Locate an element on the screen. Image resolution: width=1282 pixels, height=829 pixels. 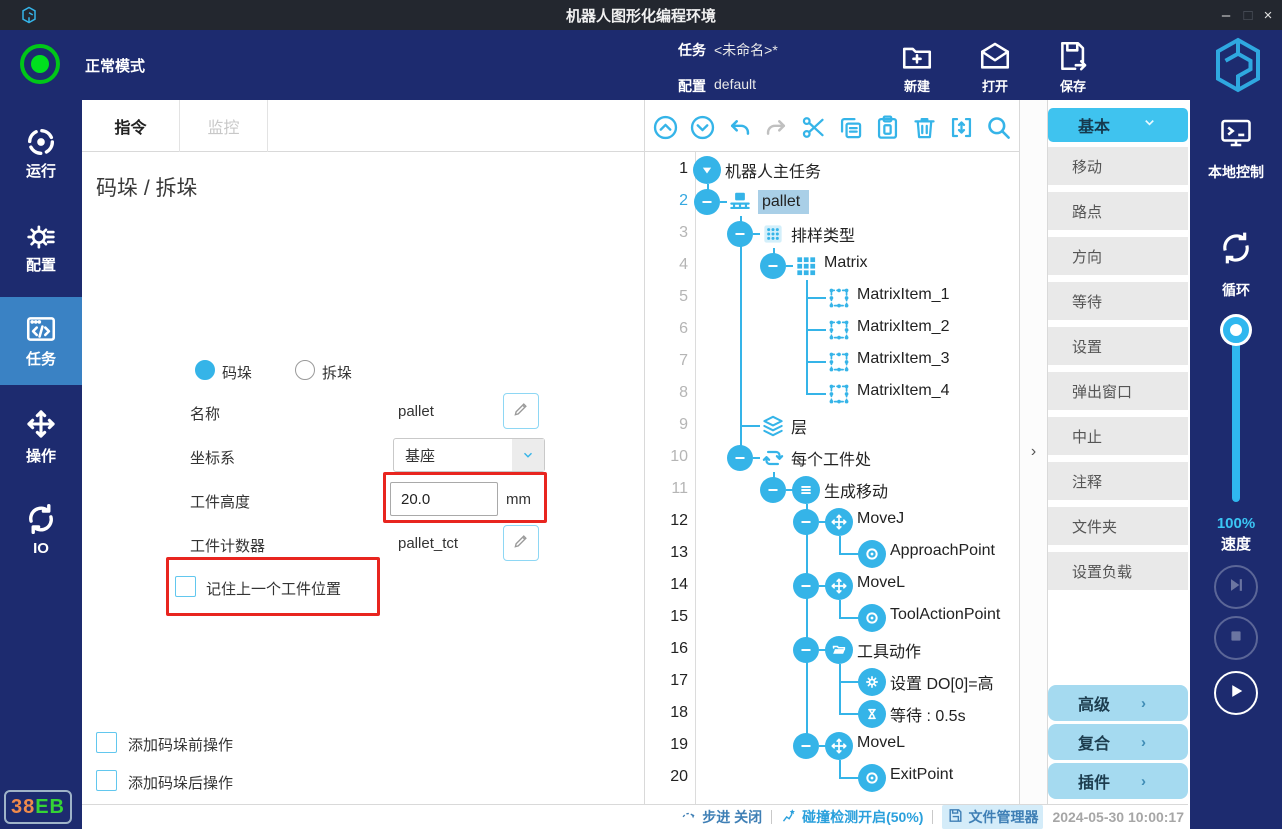
loop-icon is located at coordinates (1236, 248).